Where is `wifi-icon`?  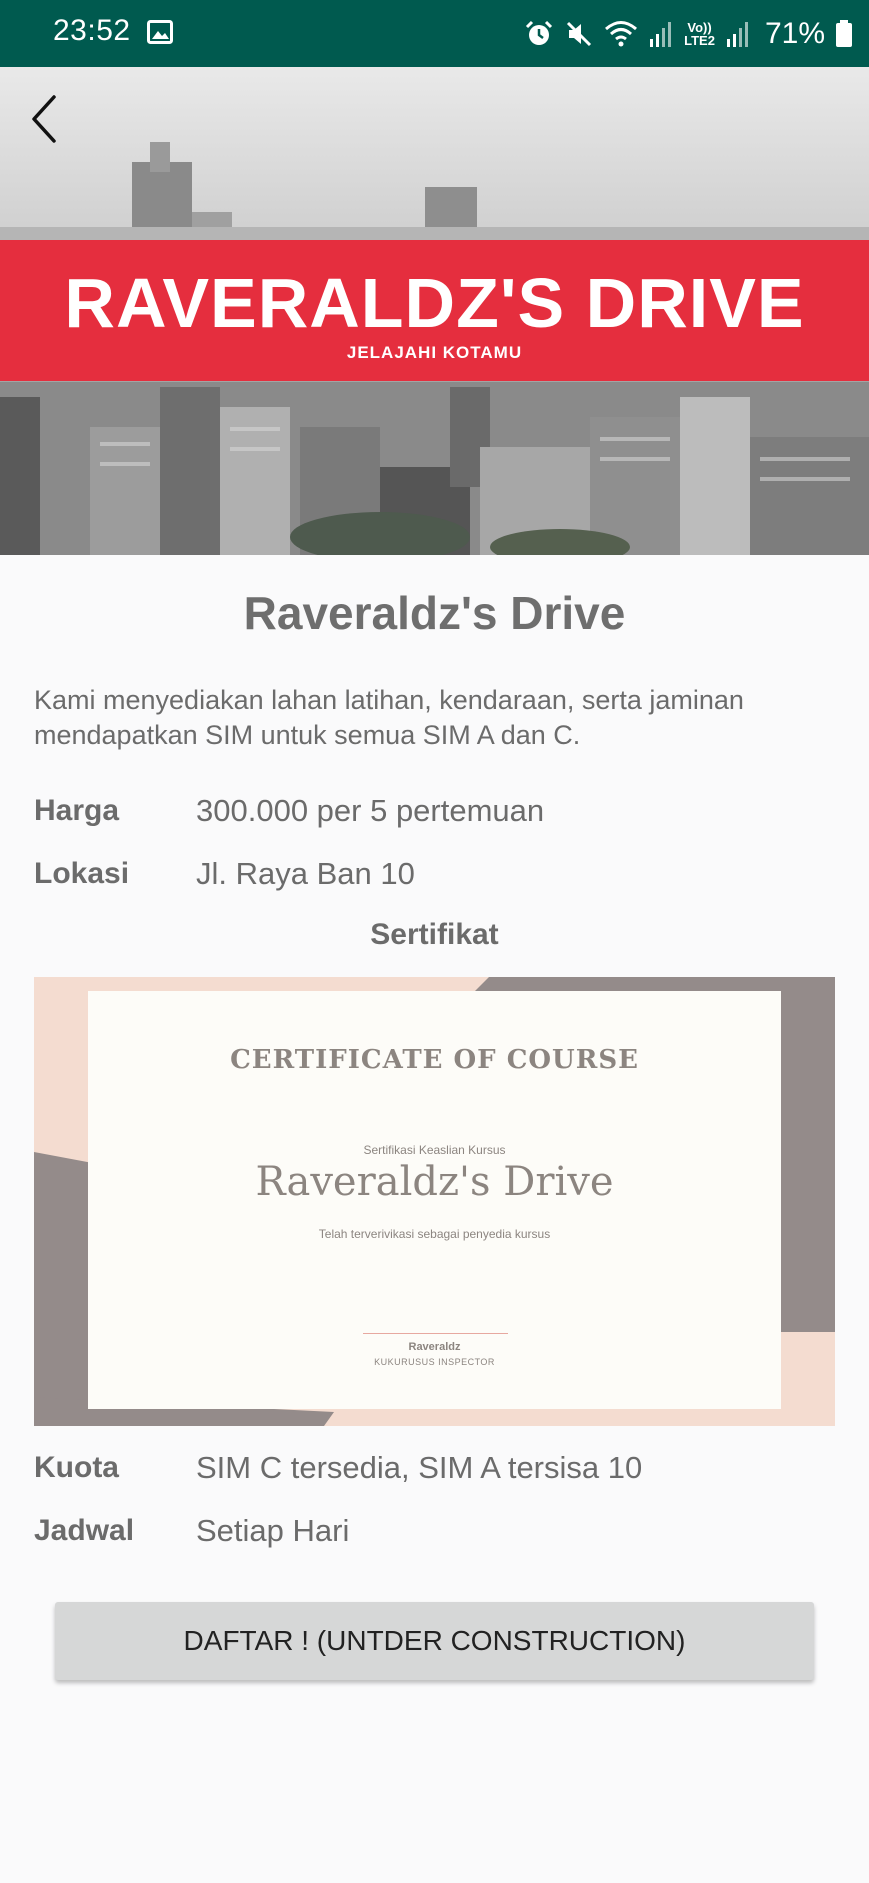
wifi-icon is located at coordinates (621, 34).